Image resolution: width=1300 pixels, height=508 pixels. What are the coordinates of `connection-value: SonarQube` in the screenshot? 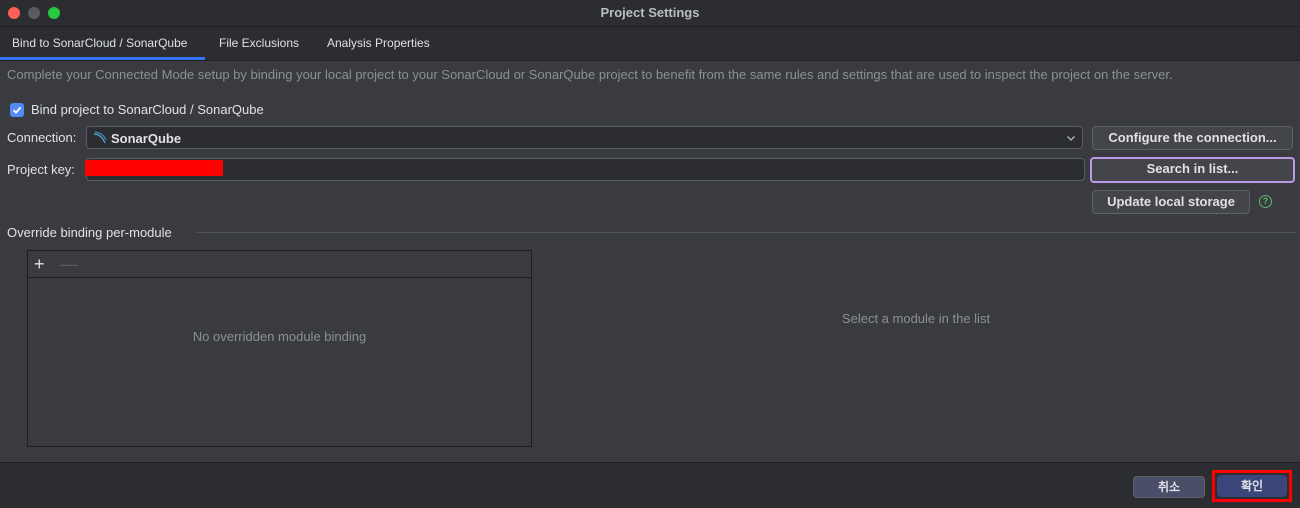 It's located at (146, 138).